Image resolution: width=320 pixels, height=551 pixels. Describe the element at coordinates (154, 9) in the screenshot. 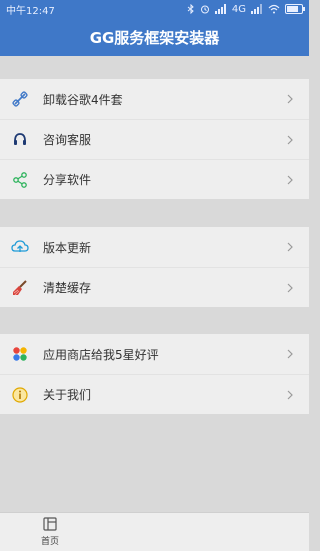

I see `status-bar: 中午12:47 4G` at that location.